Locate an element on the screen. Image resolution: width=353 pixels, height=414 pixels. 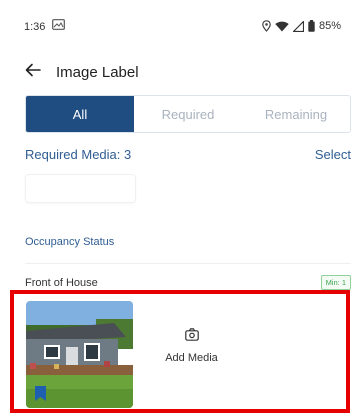
min-count-badge: Min: 1 is located at coordinates (335, 282).